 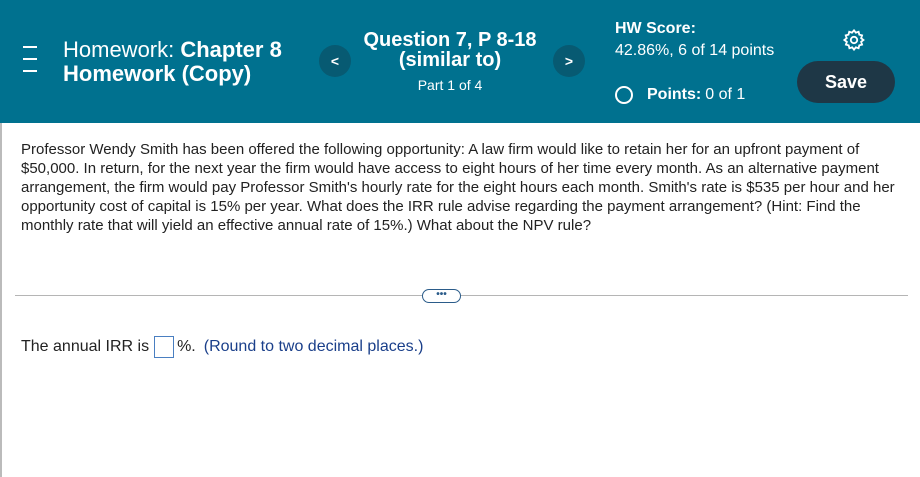 What do you see at coordinates (450, 50) in the screenshot?
I see `question-title: Question 7, P 8-18 (similar to)` at bounding box center [450, 50].